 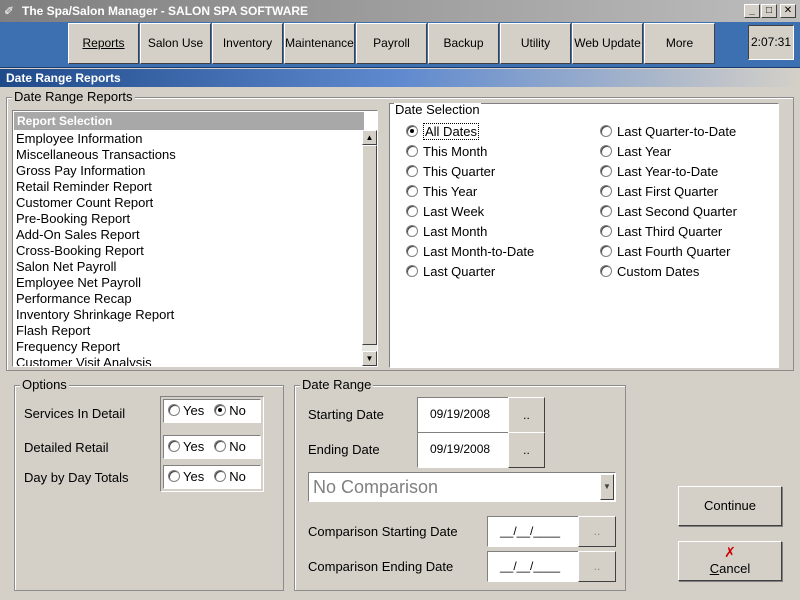 I want to click on starting-date-field: 09/19/2008, so click(x=463, y=415).